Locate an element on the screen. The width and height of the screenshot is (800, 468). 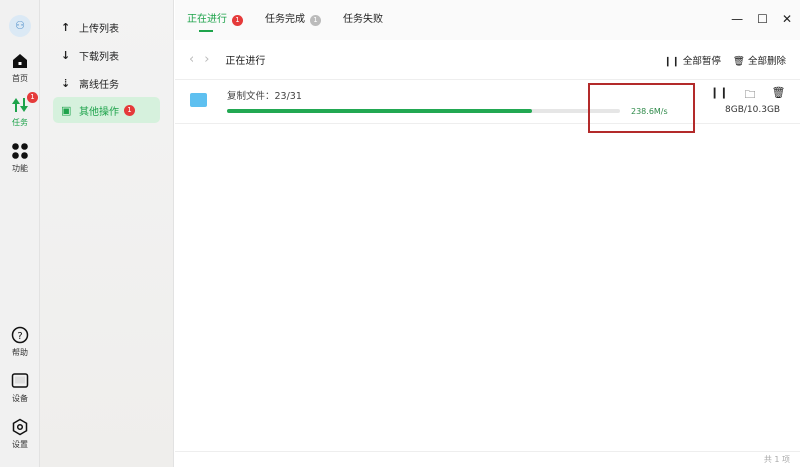
button-label: 全部暂停 is located at coordinates (701, 61).